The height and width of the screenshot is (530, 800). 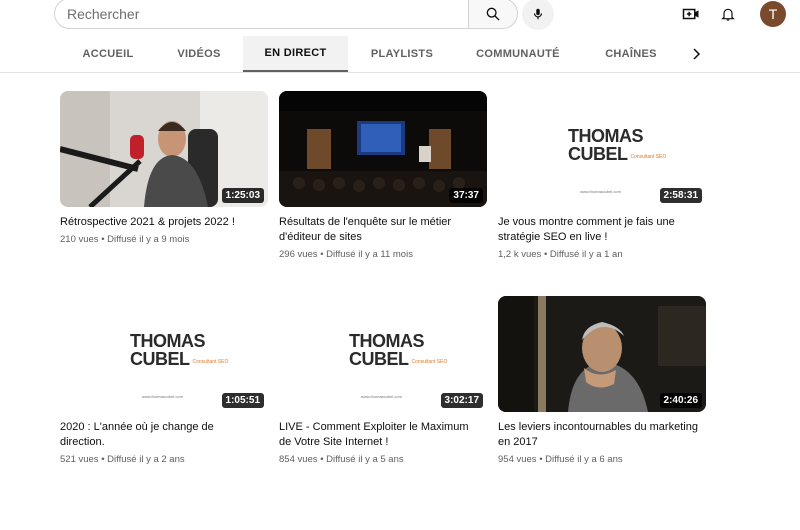 What do you see at coordinates (346, 254) in the screenshot?
I see `video-meta: 296 vues • Diffusé il y a 11 mois` at bounding box center [346, 254].